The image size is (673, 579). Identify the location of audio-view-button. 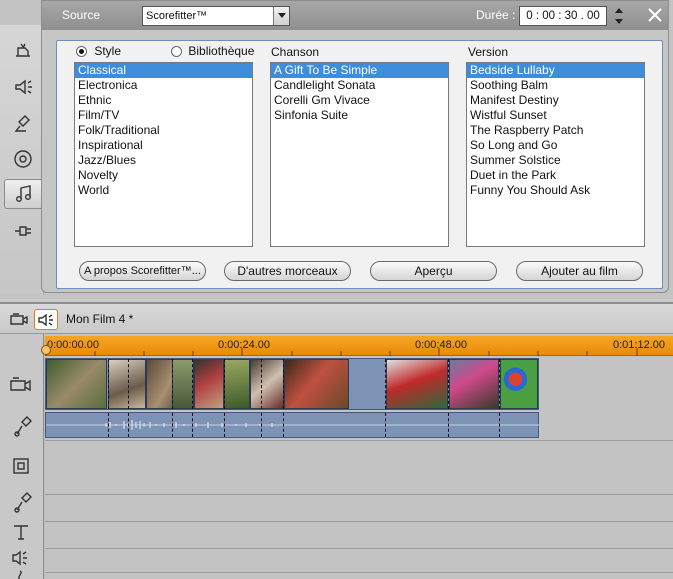
(46, 319).